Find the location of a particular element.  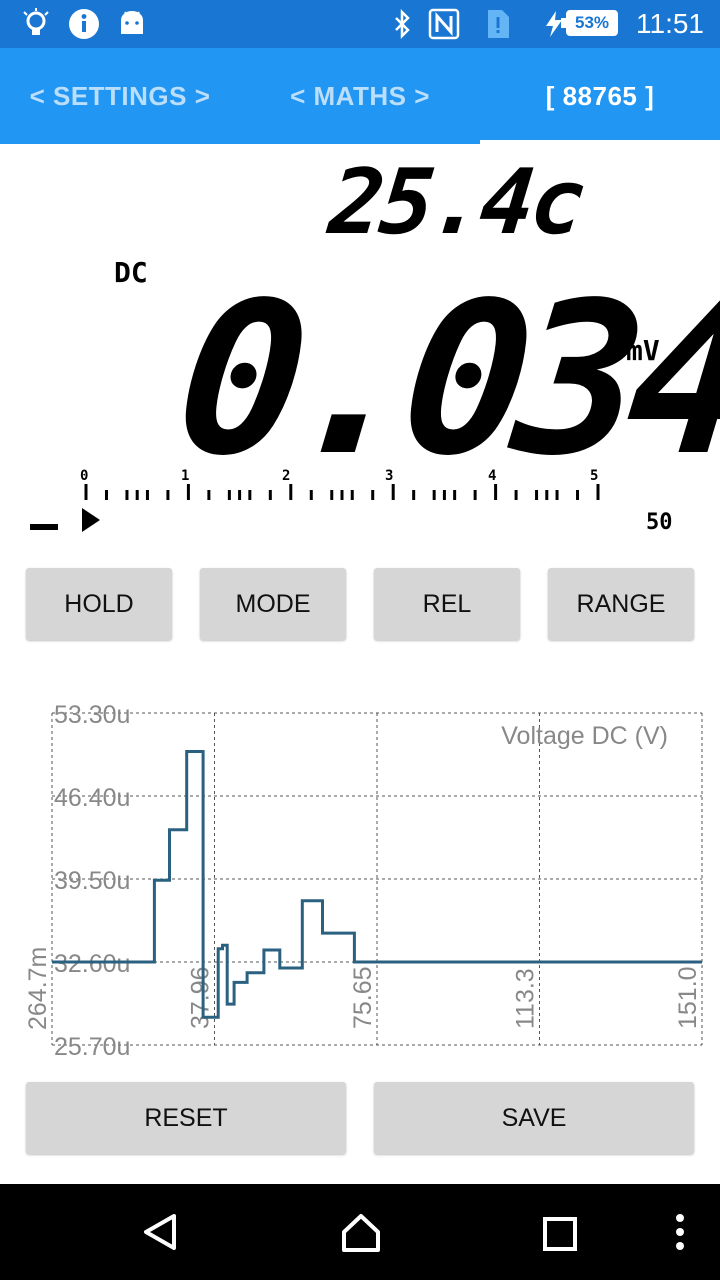

status-bar: 53% 11:51 is located at coordinates (360, 24).